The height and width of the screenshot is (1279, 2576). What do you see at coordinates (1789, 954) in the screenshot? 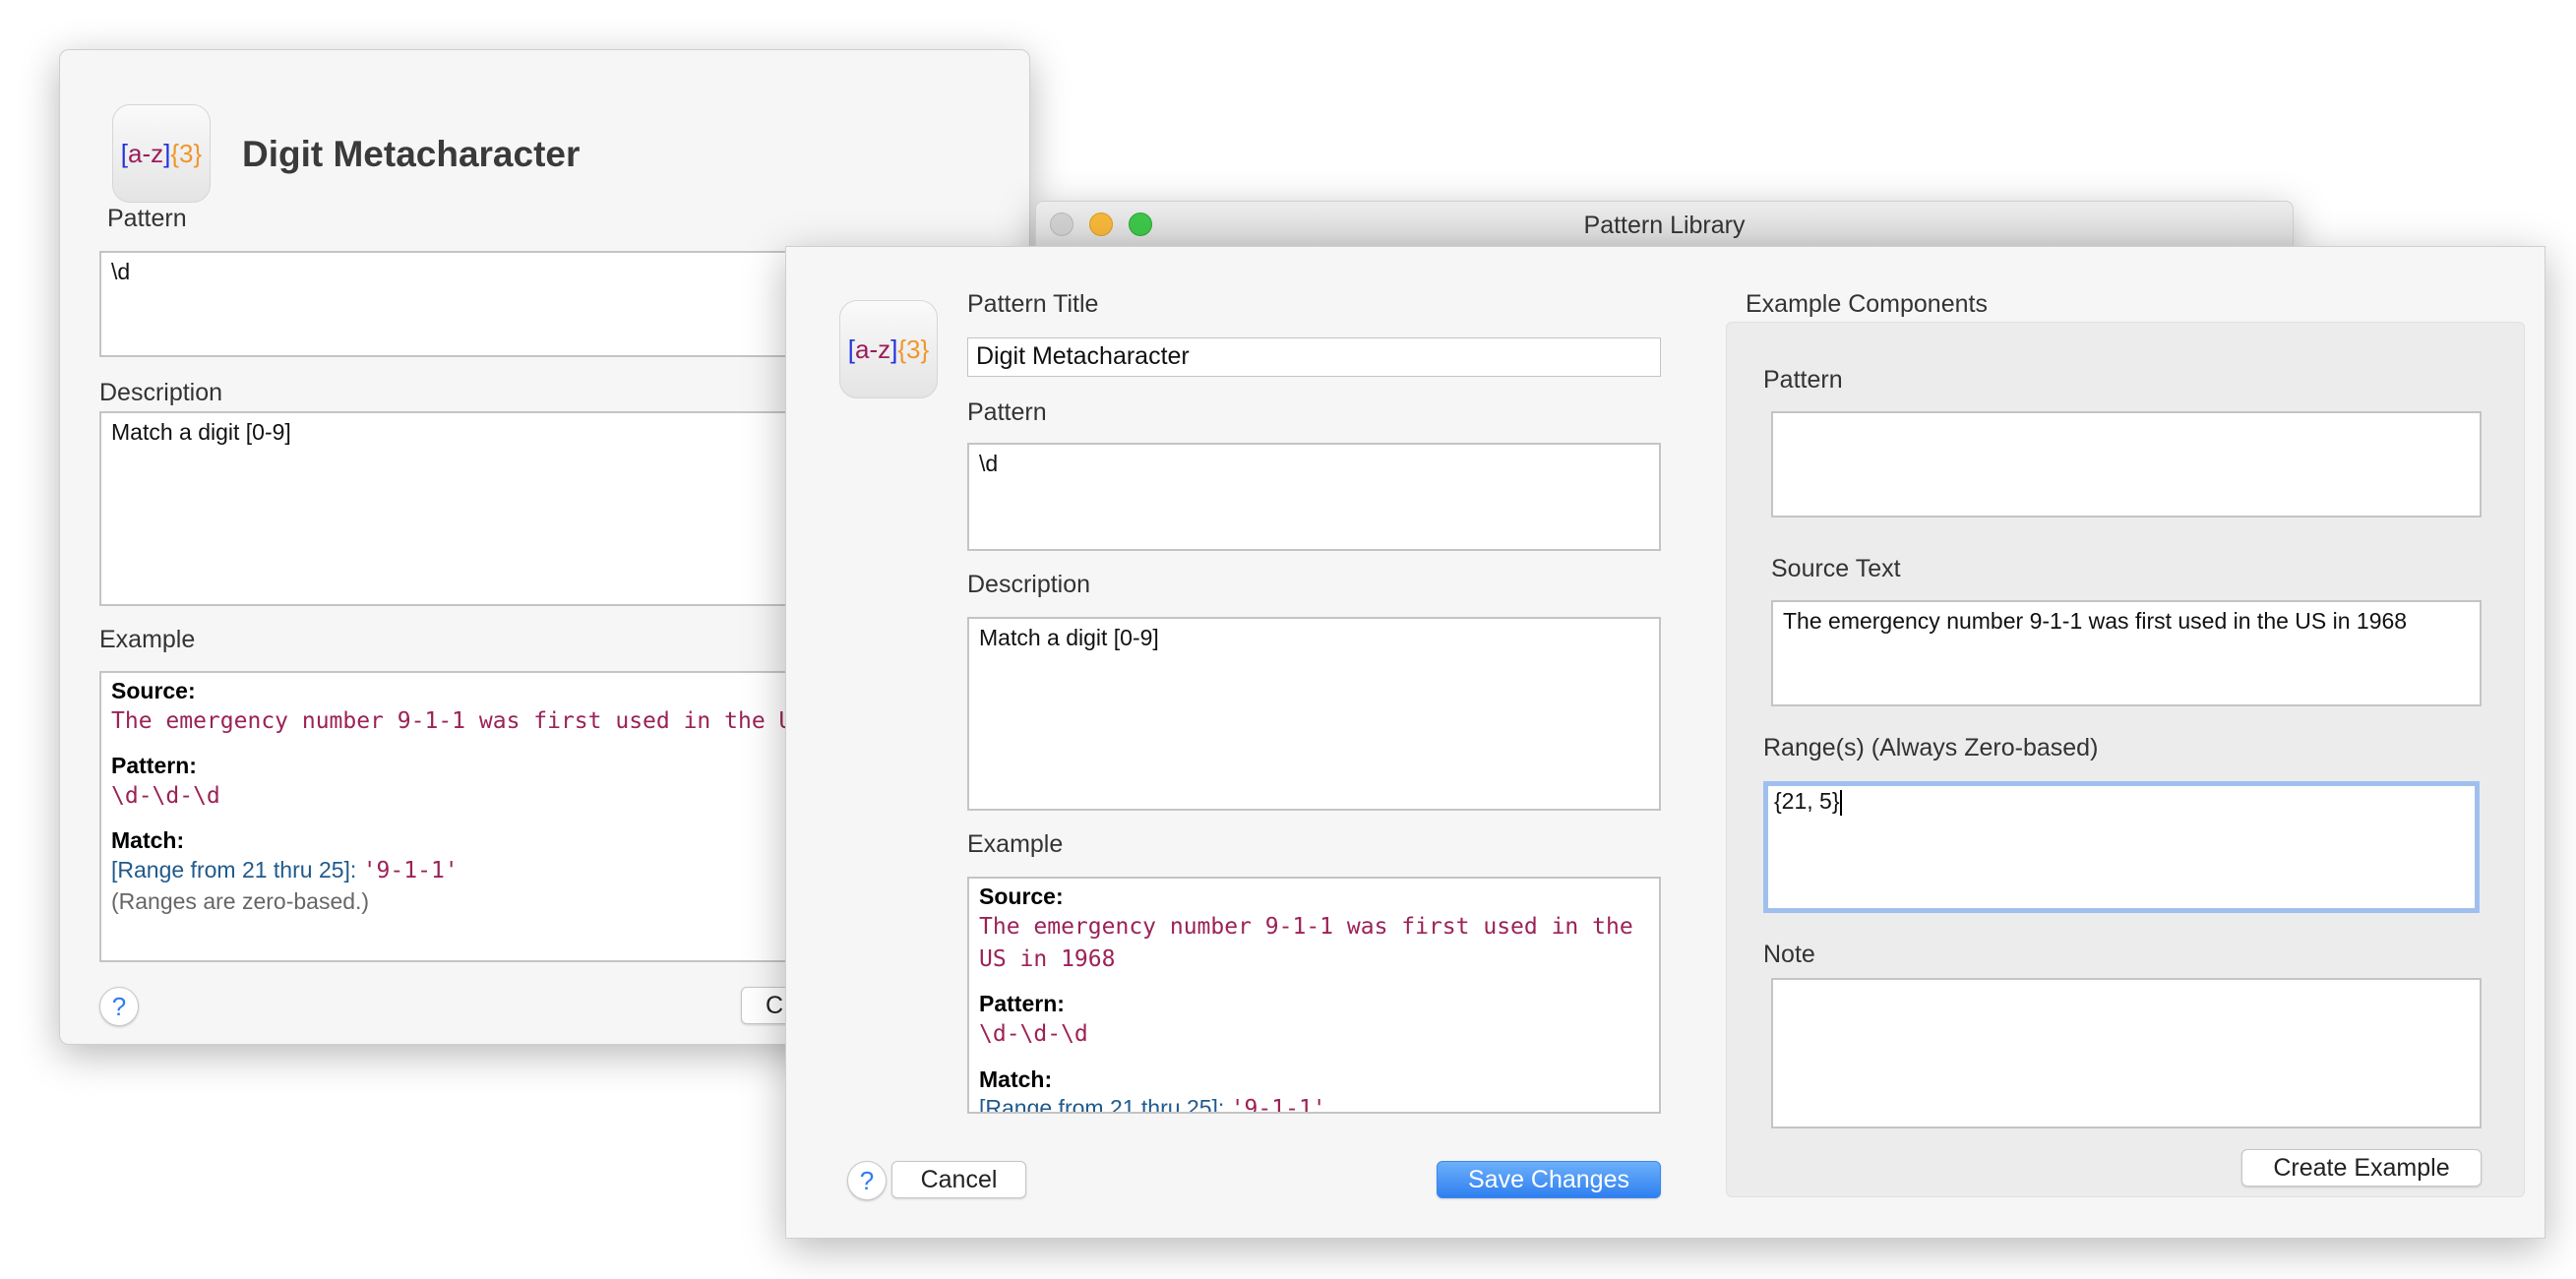
I see `note-label: Note` at bounding box center [1789, 954].